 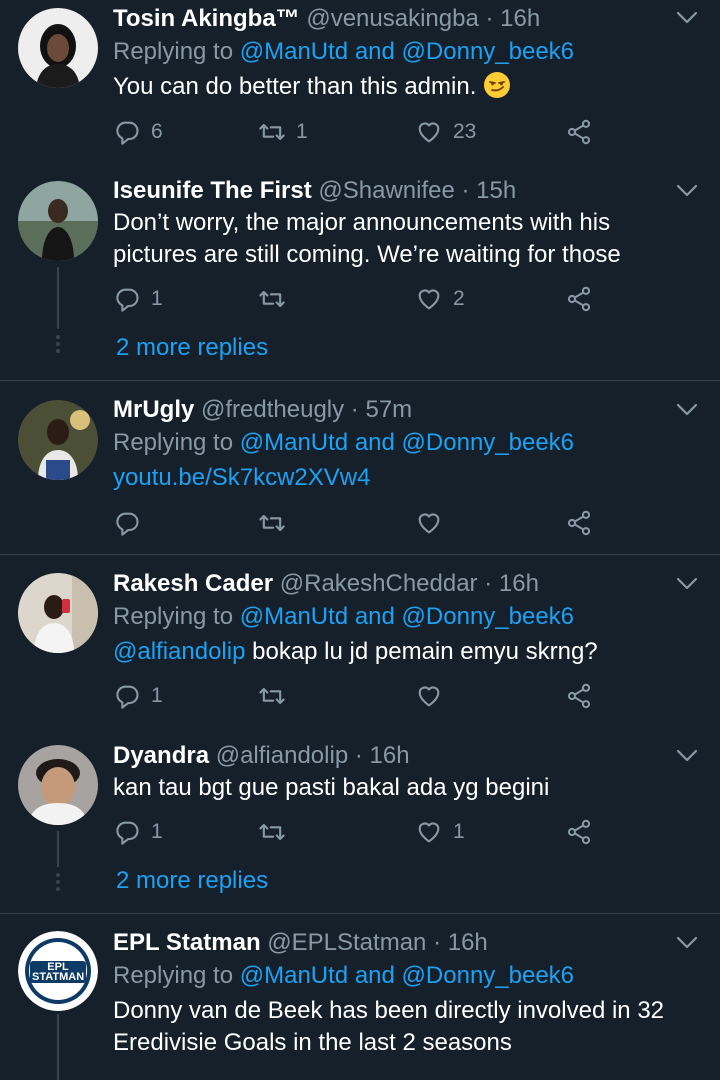 What do you see at coordinates (386, 190) in the screenshot?
I see `user-handle: @Shawnifee` at bounding box center [386, 190].